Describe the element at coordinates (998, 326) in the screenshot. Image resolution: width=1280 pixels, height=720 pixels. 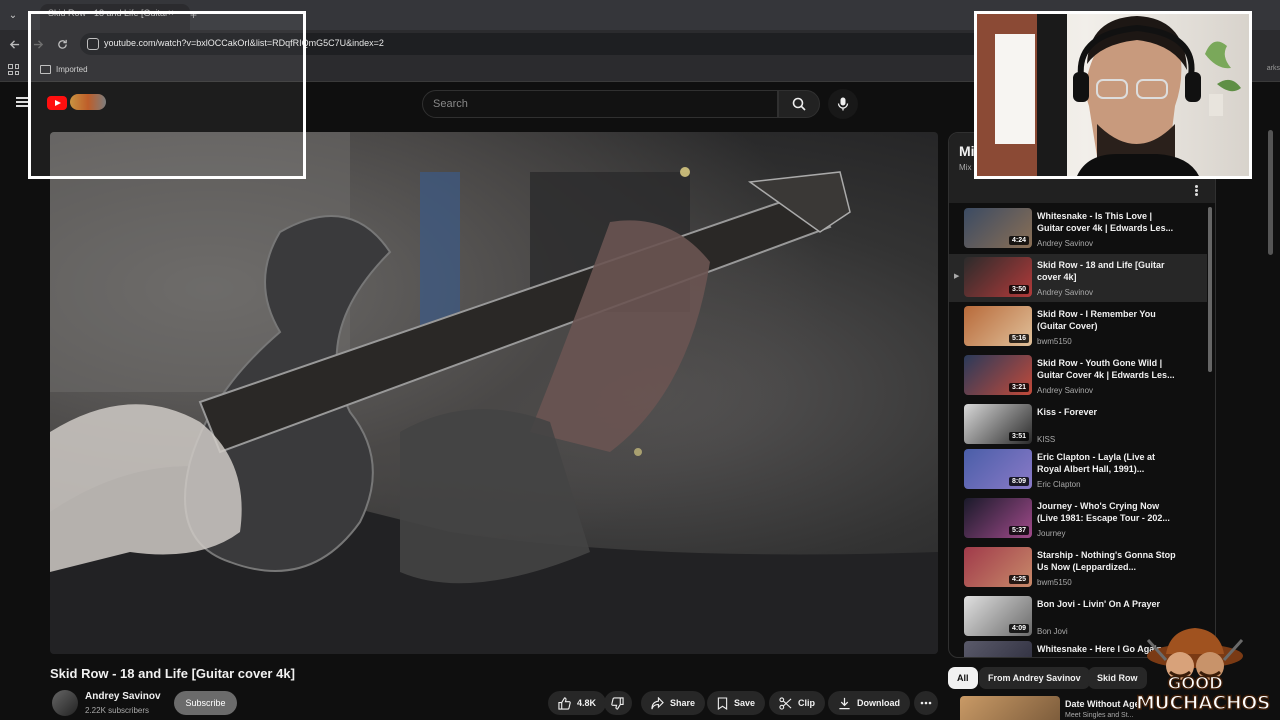
I see `playlist-thumbnail: 5:16` at that location.